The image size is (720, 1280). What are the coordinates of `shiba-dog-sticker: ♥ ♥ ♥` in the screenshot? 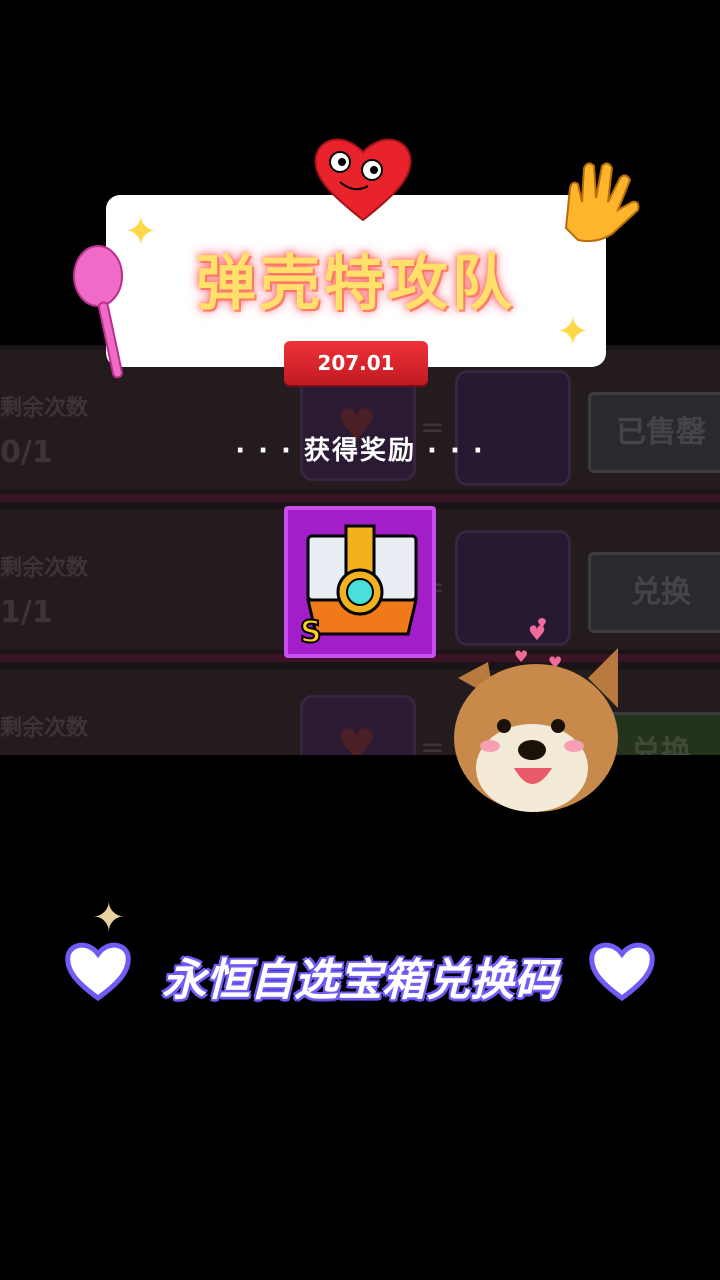 It's located at (536, 715).